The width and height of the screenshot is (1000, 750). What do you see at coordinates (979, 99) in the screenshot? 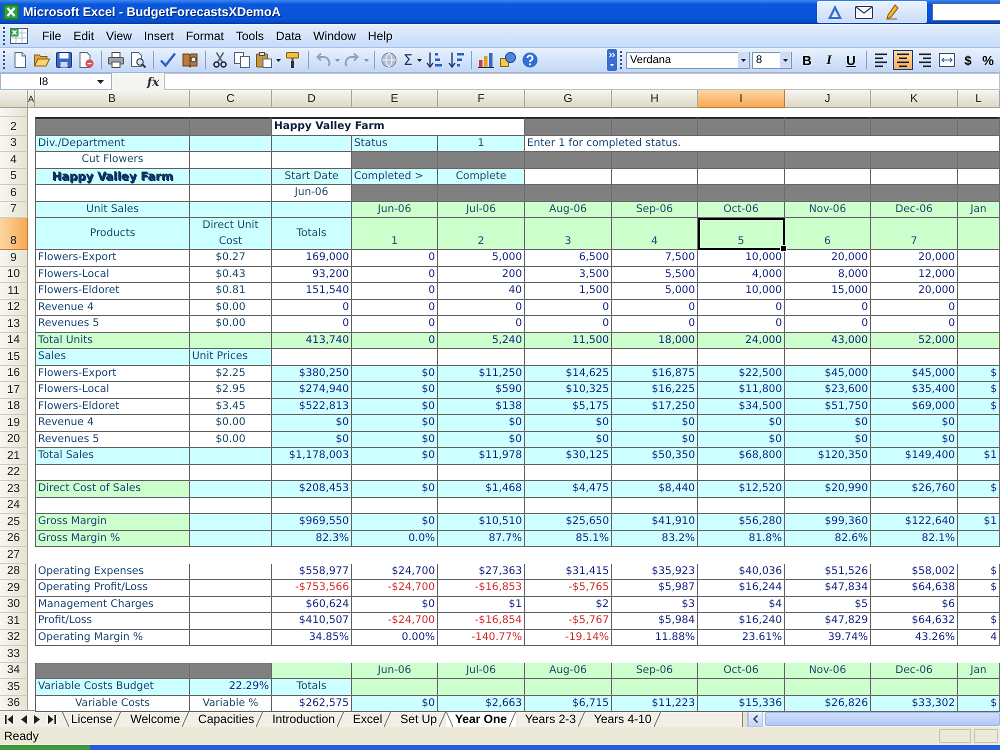
I see `column-header: L` at bounding box center [979, 99].